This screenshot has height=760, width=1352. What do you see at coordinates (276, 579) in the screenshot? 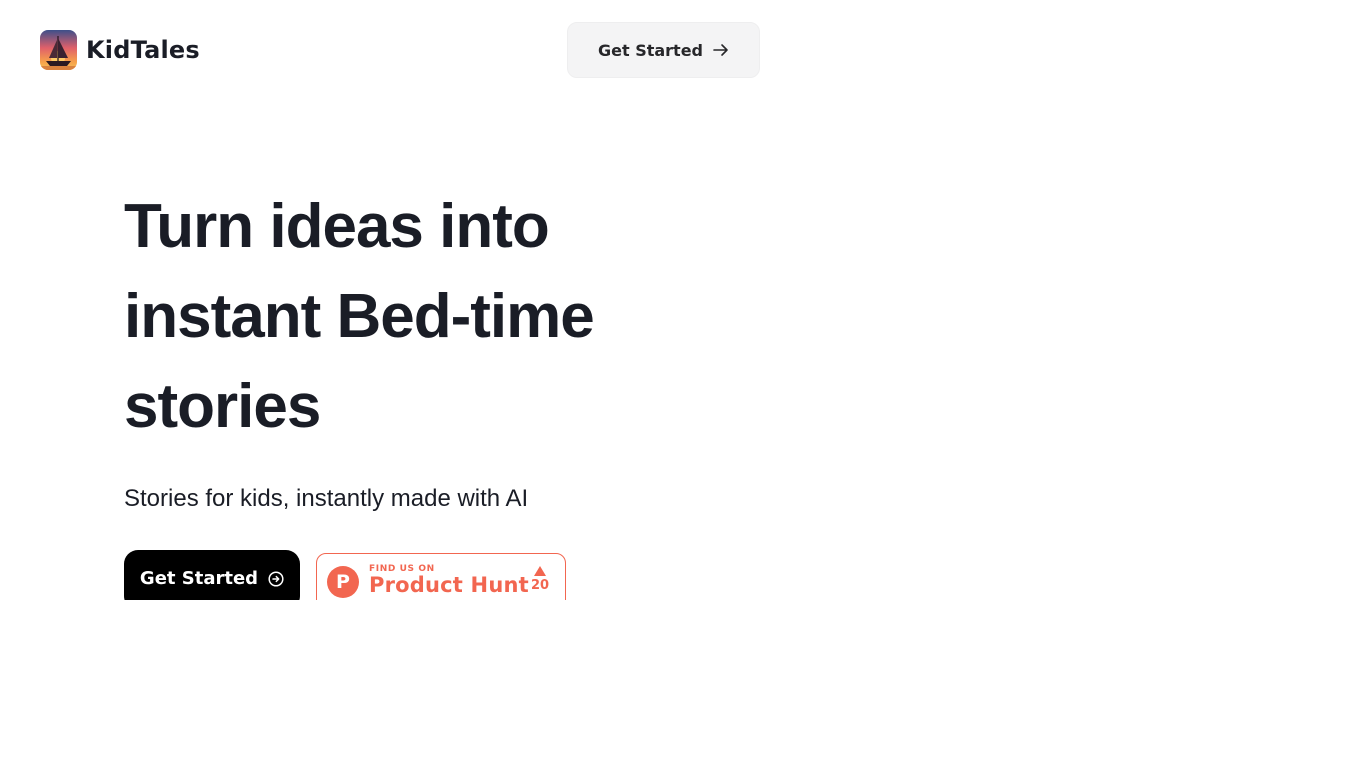
I see `arrow-circle-right-icon` at bounding box center [276, 579].